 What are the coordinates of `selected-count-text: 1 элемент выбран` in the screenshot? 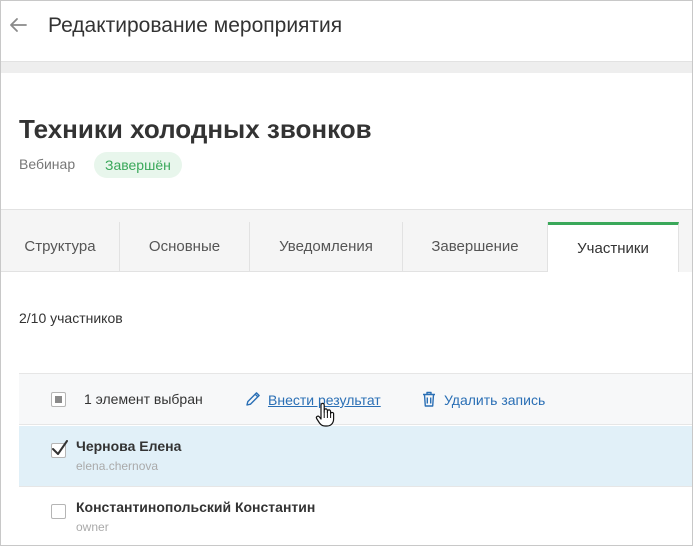 It's located at (143, 399).